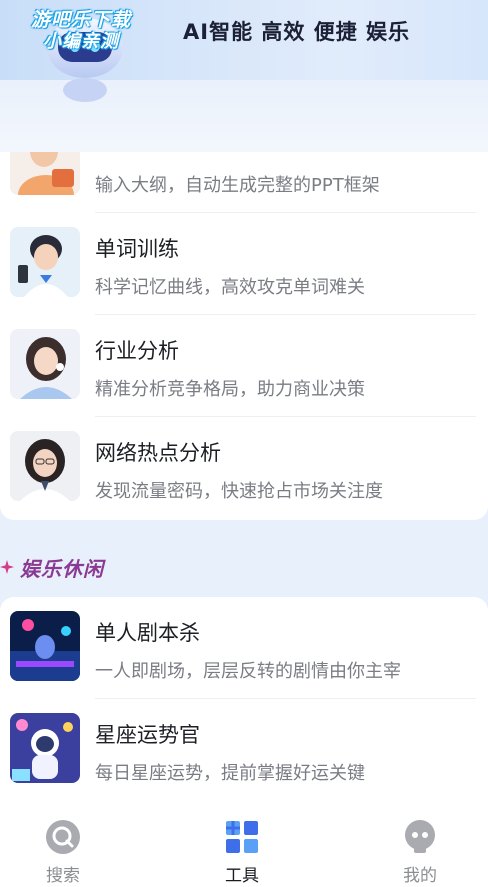 This screenshot has width=488, height=887. What do you see at coordinates (63, 837) in the screenshot?
I see `search-icon` at bounding box center [63, 837].